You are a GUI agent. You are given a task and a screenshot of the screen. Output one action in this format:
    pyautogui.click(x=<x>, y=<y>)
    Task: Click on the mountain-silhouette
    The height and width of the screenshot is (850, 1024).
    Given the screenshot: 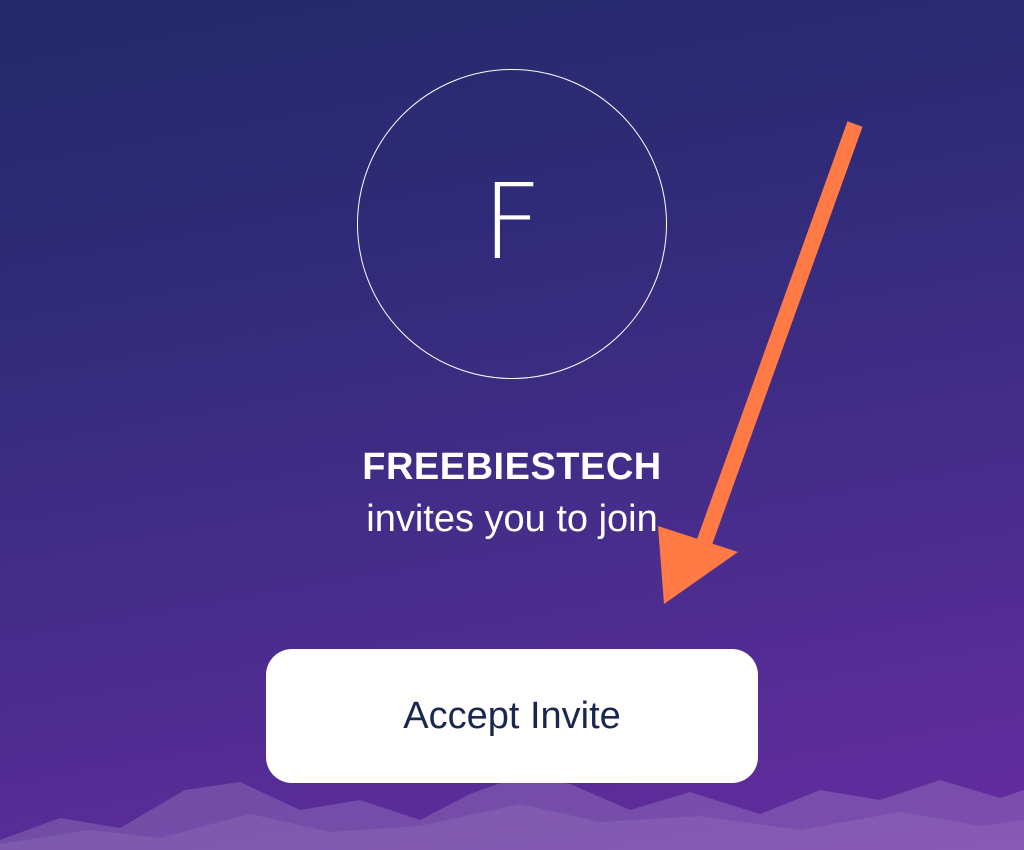 What is the action you would take?
    pyautogui.click(x=512, y=813)
    